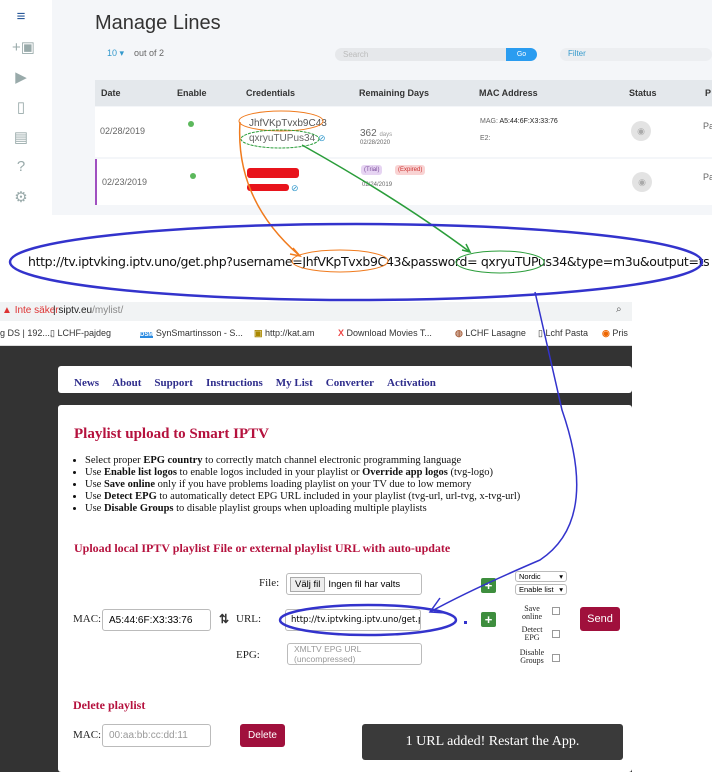  I want to click on blue-arrow, so click(503, 452).